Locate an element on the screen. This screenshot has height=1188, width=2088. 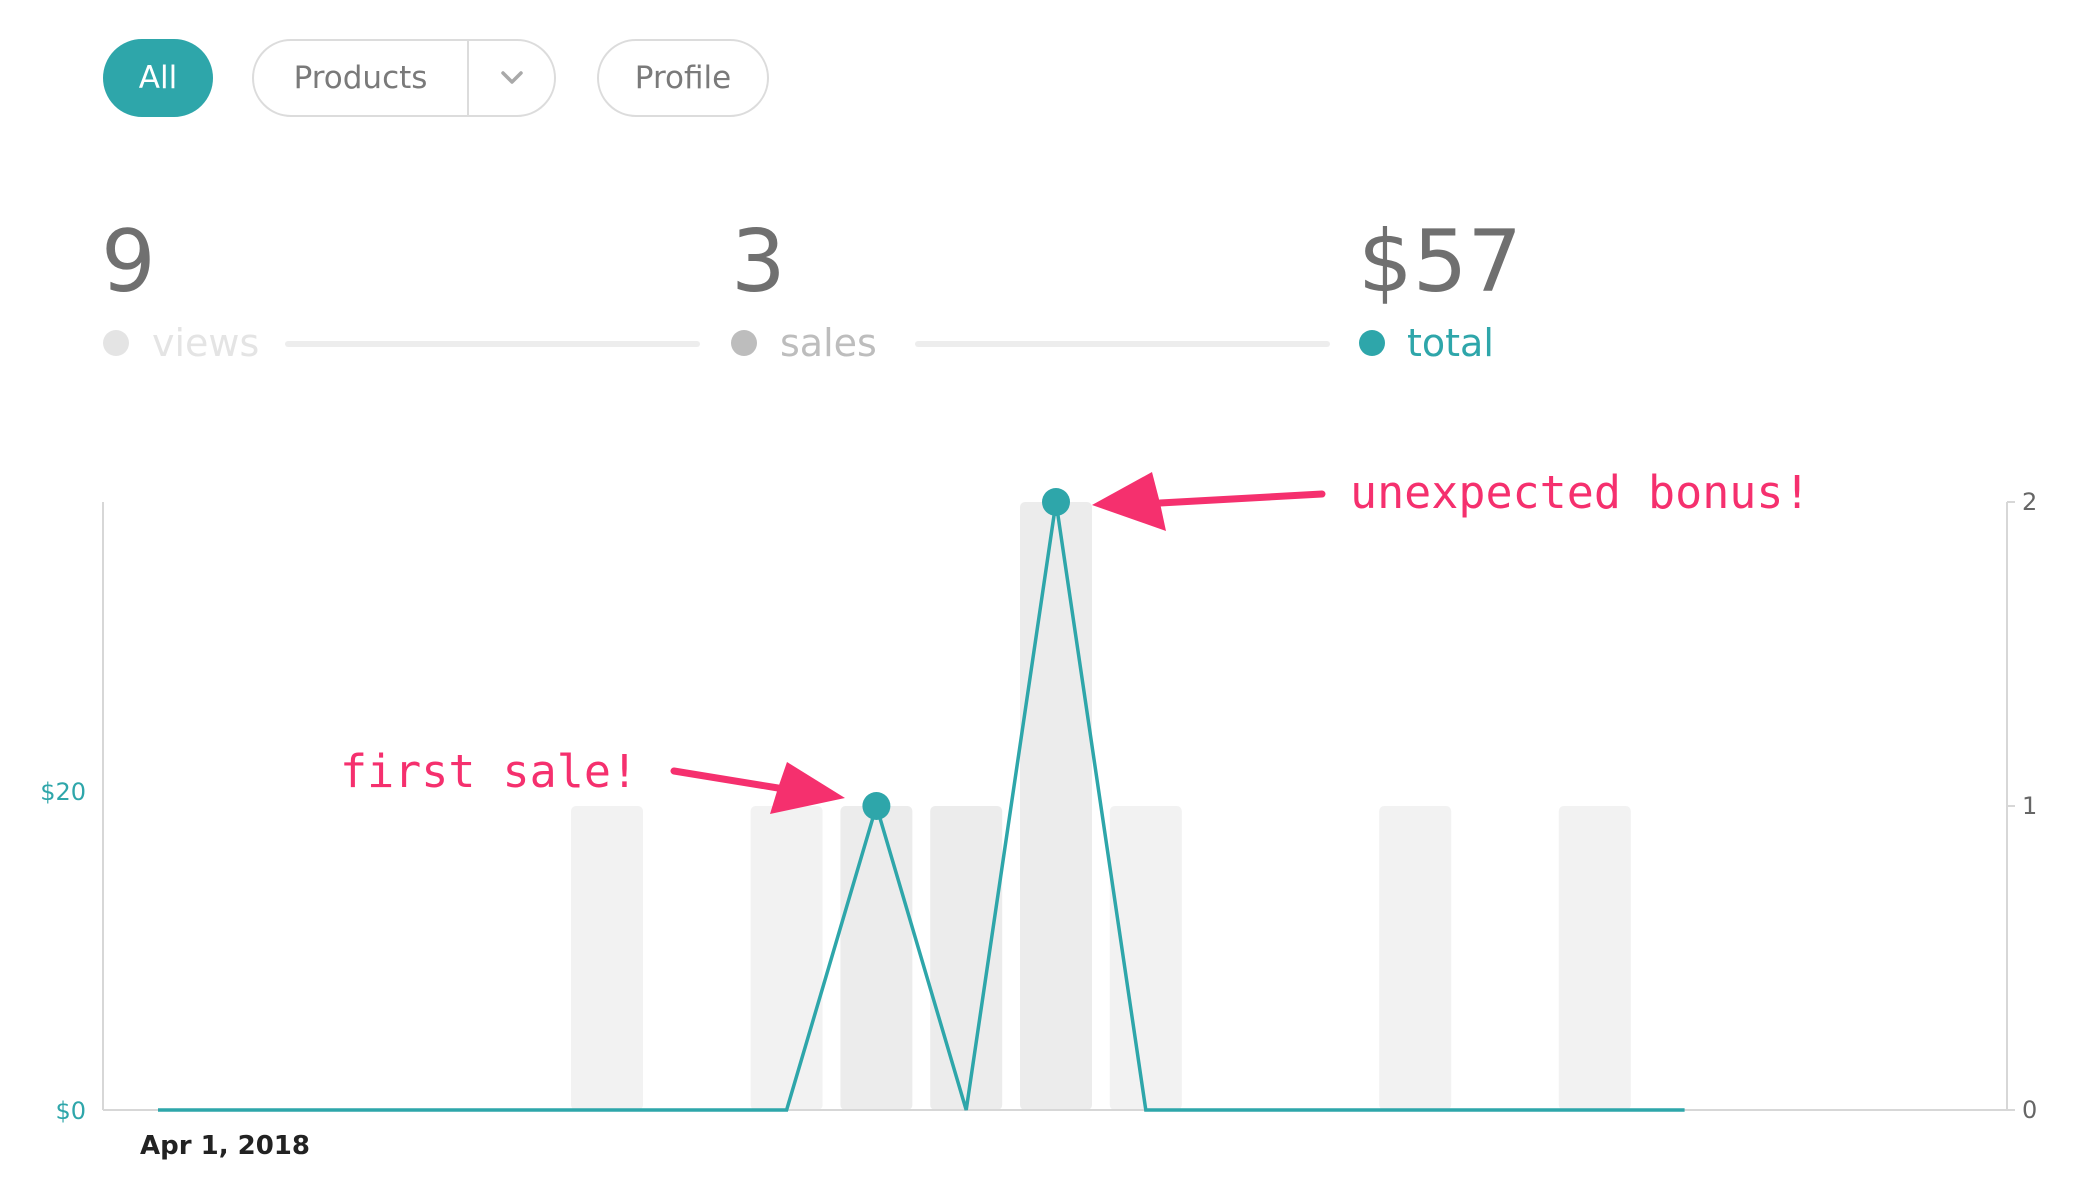
right-tick-label: 1 is located at coordinates (2029, 806).